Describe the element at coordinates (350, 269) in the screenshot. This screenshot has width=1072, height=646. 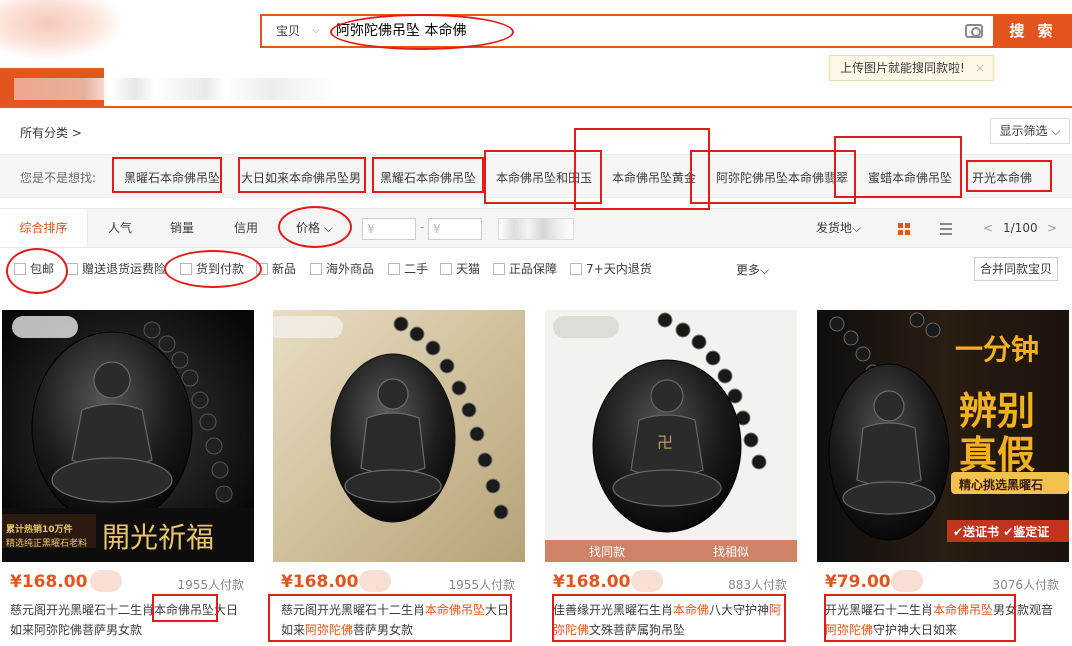
I see `checkbox-label: 海外商品` at that location.